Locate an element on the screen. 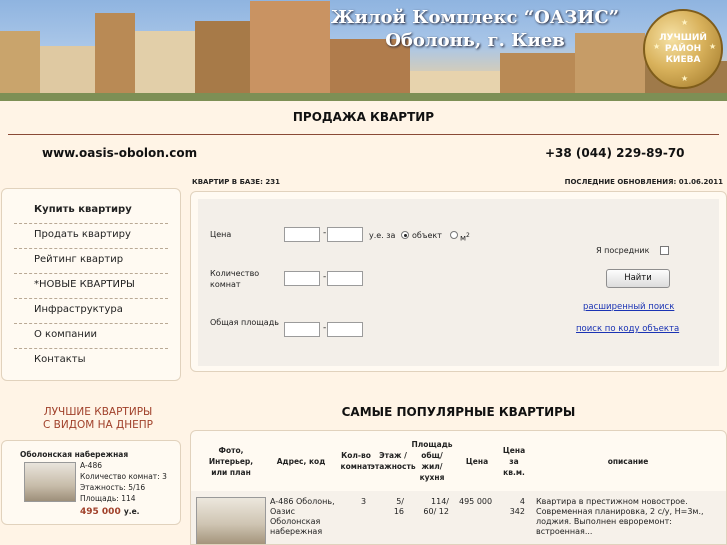  menu-item-new: *НОВЫЕ КВАРТИРЫ is located at coordinates (91, 286).